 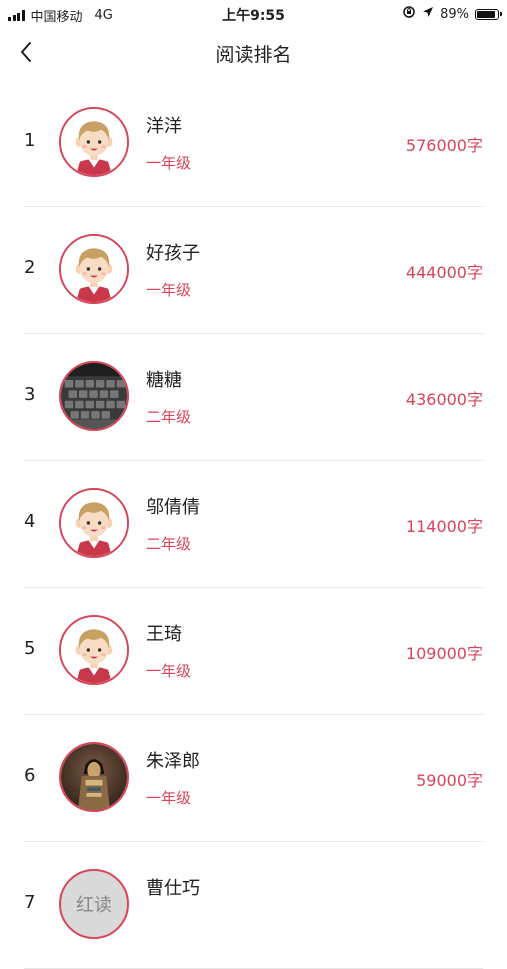 I want to click on status-right: 89%, so click(x=452, y=14).